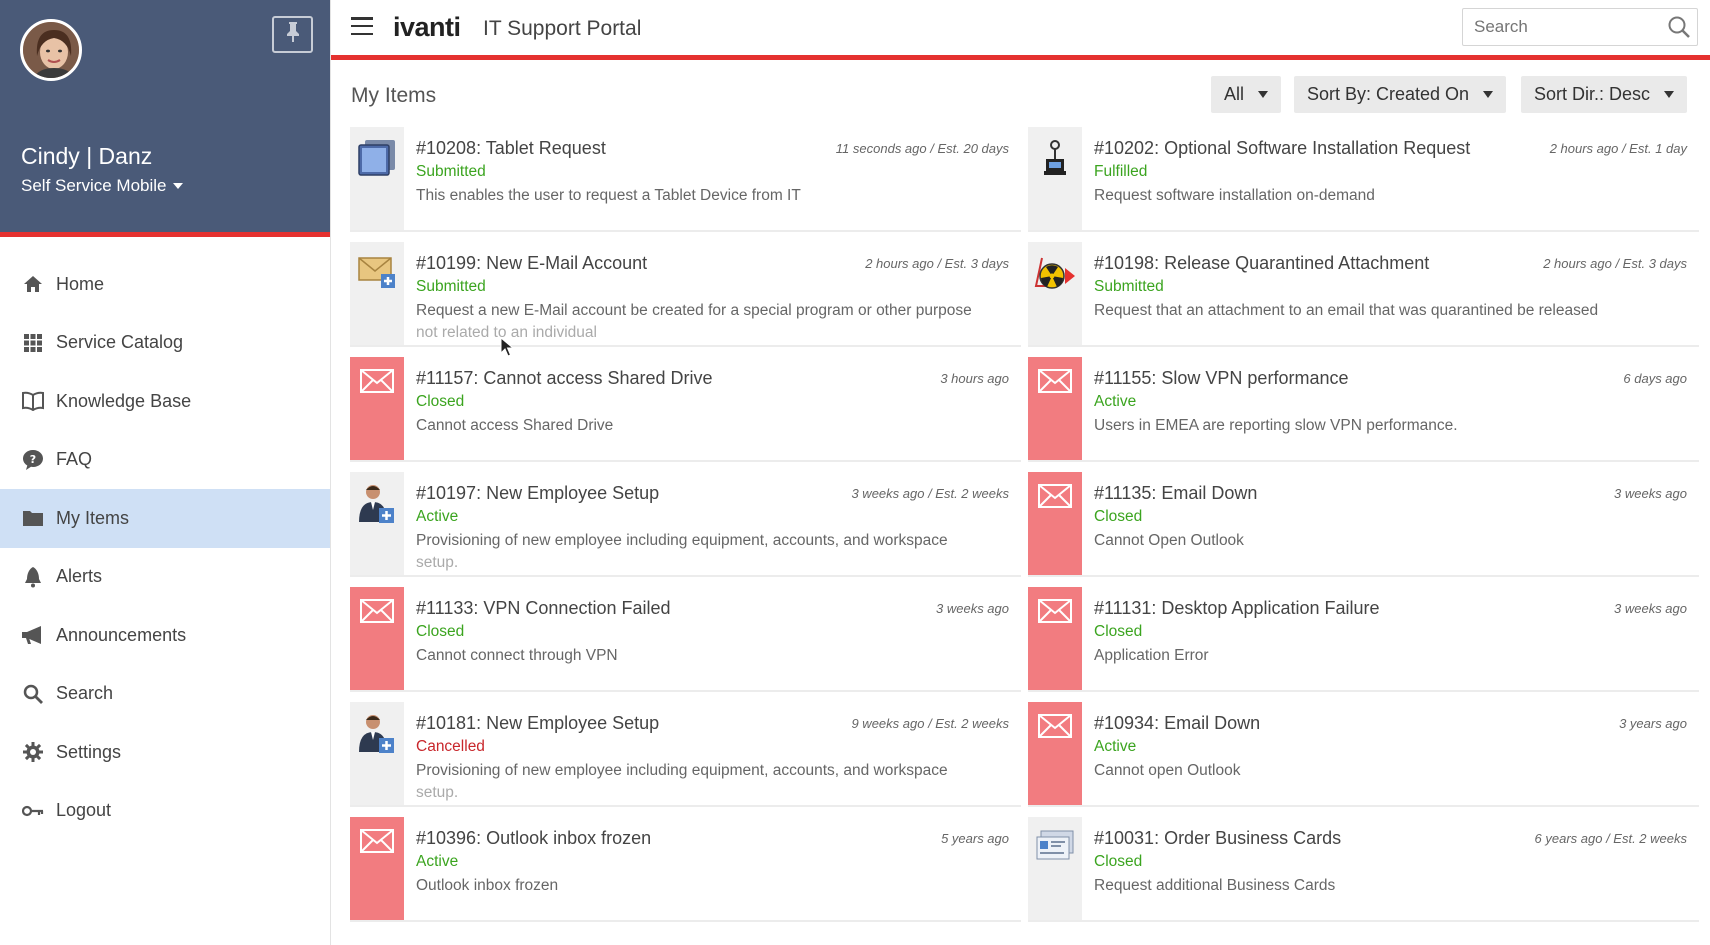 The height and width of the screenshot is (945, 1710). I want to click on nav-item-faq: ? FAQ, so click(165, 460).